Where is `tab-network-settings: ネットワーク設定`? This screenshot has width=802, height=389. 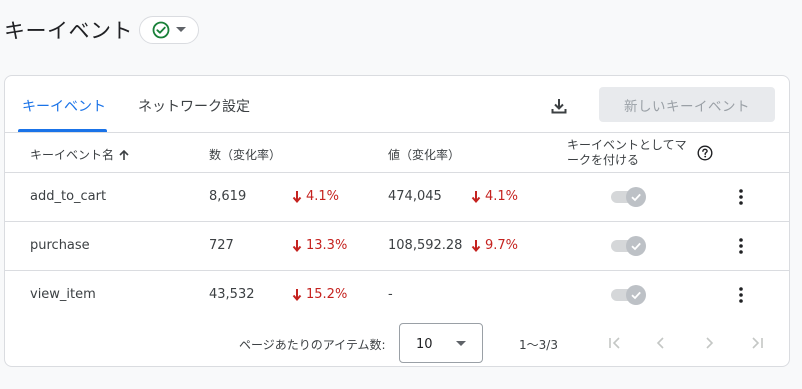 tab-network-settings: ネットワーク設定 is located at coordinates (194, 106).